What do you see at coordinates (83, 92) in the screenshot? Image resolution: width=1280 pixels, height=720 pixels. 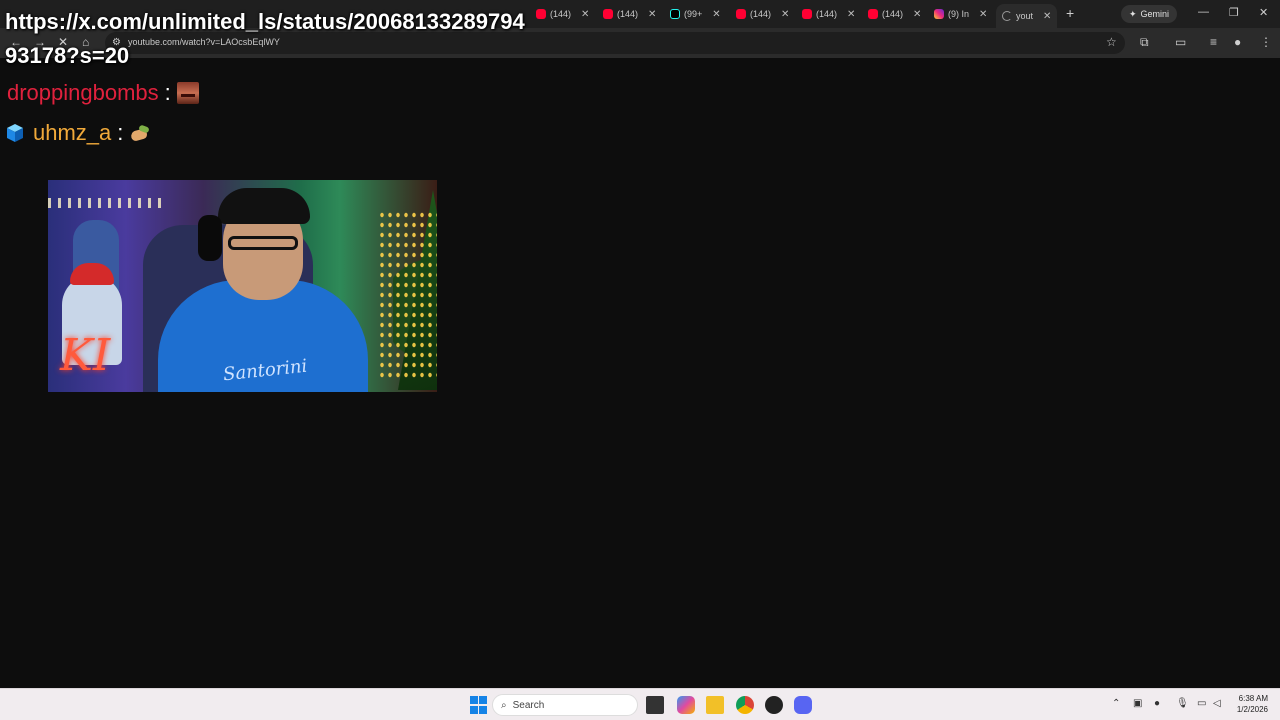 I see `chat-username: droppingbombs` at bounding box center [83, 92].